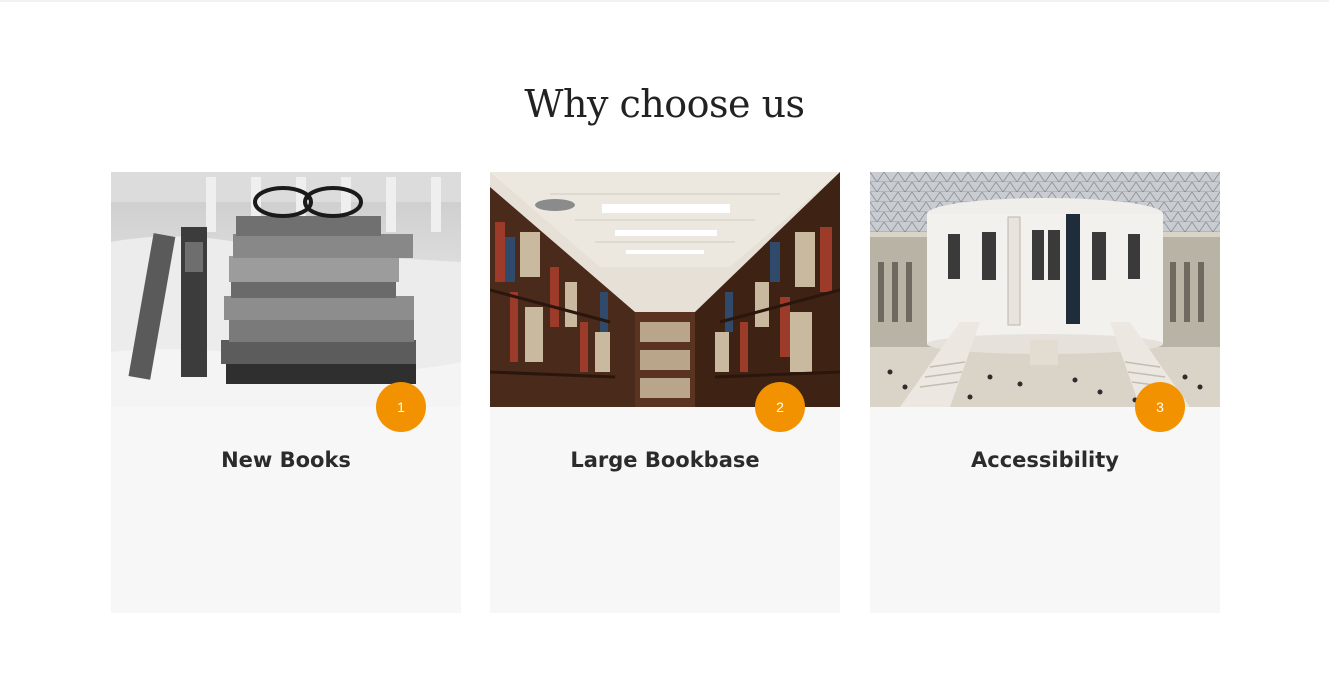 The image size is (1329, 696). What do you see at coordinates (286, 460) in the screenshot?
I see `card-title: New Books` at bounding box center [286, 460].